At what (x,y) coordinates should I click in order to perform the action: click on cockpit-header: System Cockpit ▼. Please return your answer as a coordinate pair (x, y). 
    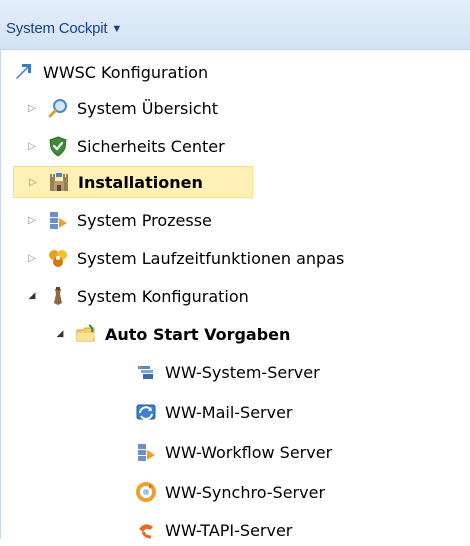
    Looking at the image, I should click on (235, 25).